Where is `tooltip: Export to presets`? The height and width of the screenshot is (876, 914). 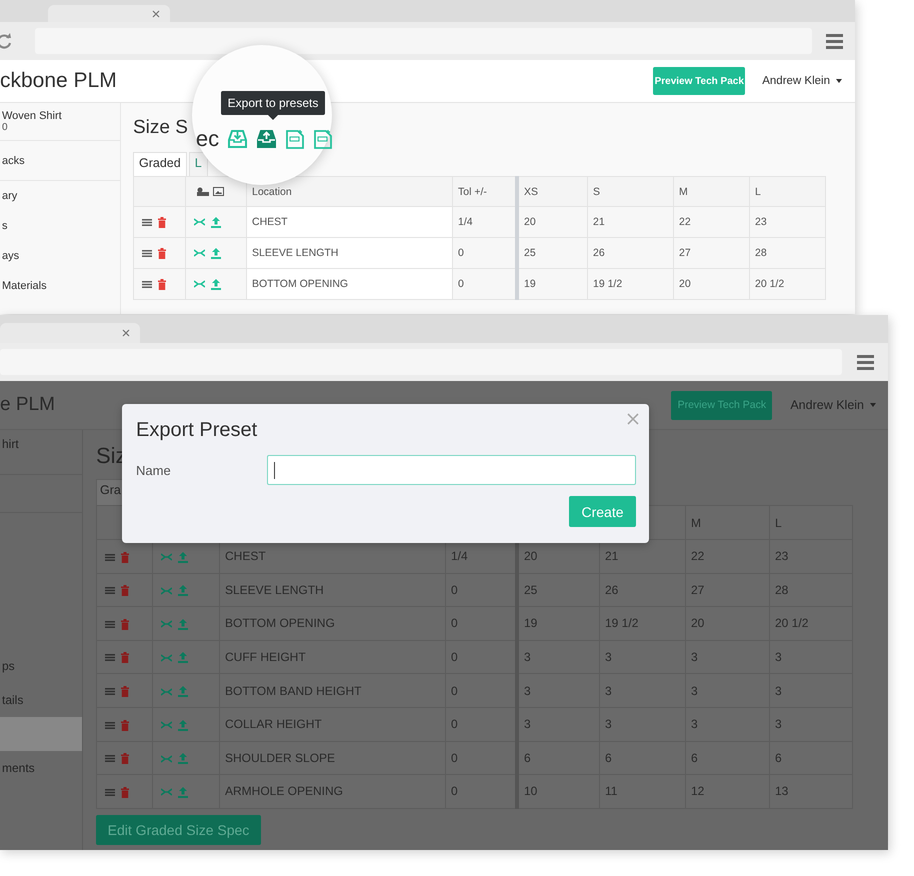 tooltip: Export to presets is located at coordinates (273, 103).